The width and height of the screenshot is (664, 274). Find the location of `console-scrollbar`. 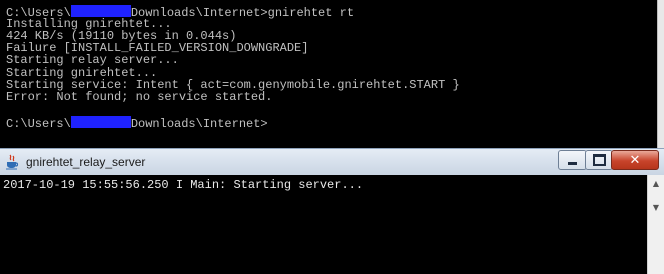

console-scrollbar is located at coordinates (660, 74).